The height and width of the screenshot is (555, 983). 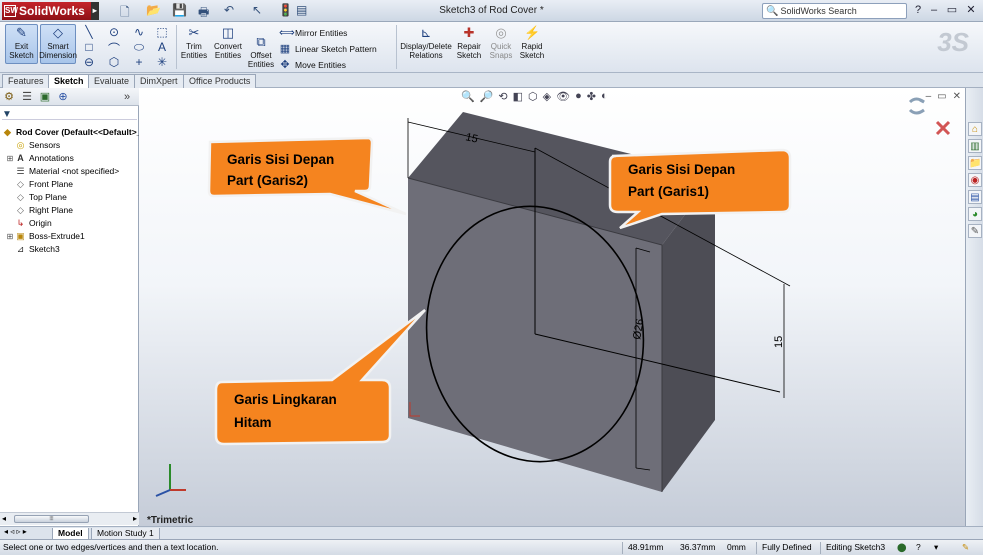 What do you see at coordinates (153, 10) in the screenshot?
I see `open-folder-icon: 📂` at bounding box center [153, 10].